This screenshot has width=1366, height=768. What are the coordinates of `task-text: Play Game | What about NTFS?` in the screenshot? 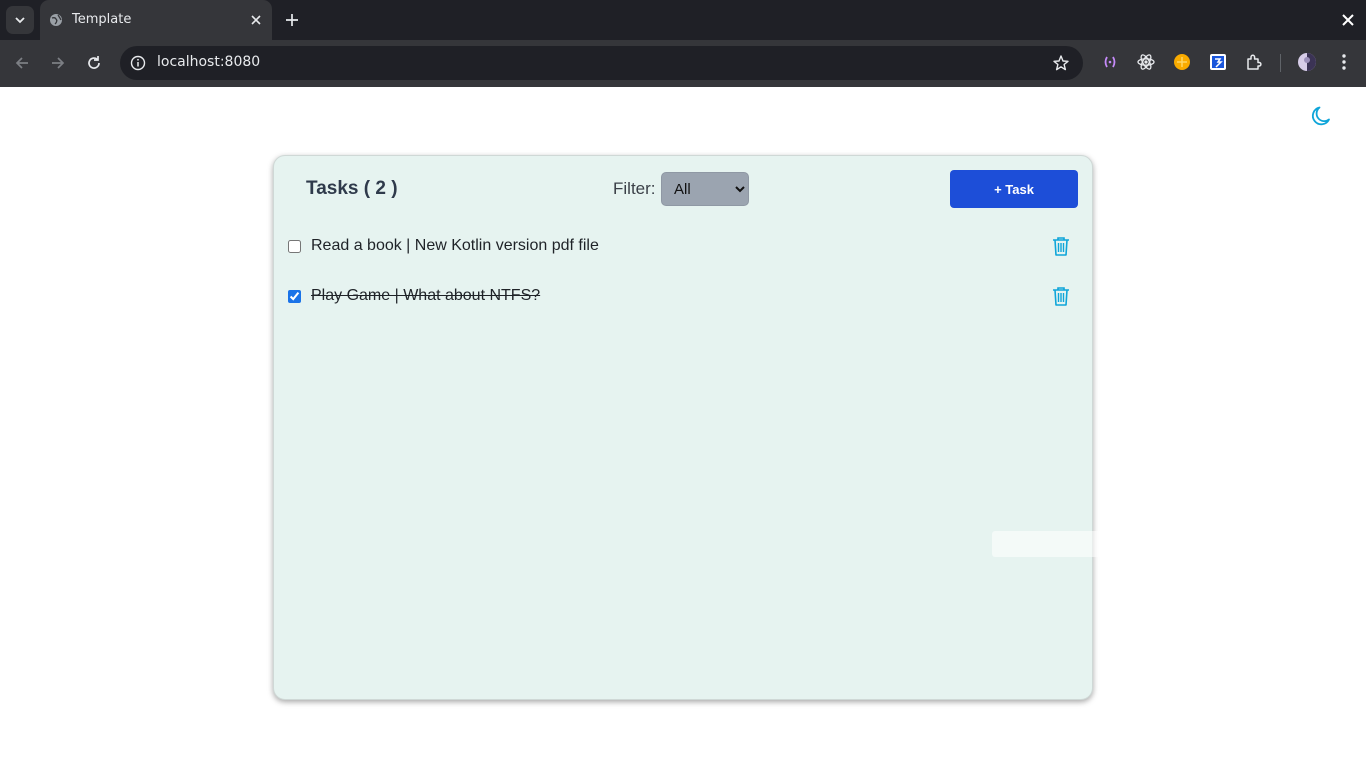 It's located at (425, 296).